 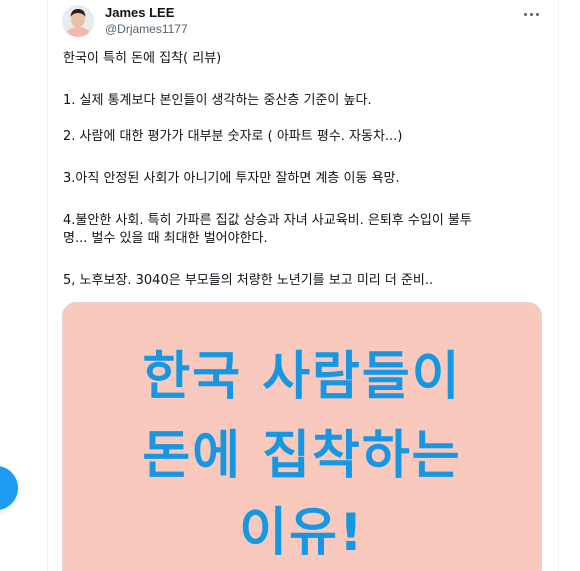 I want to click on tweet-point-2: 2. 사람에 대한 평가가 대부분 숫자로 ( 아파트 평수. 자동차...), so click(x=233, y=136).